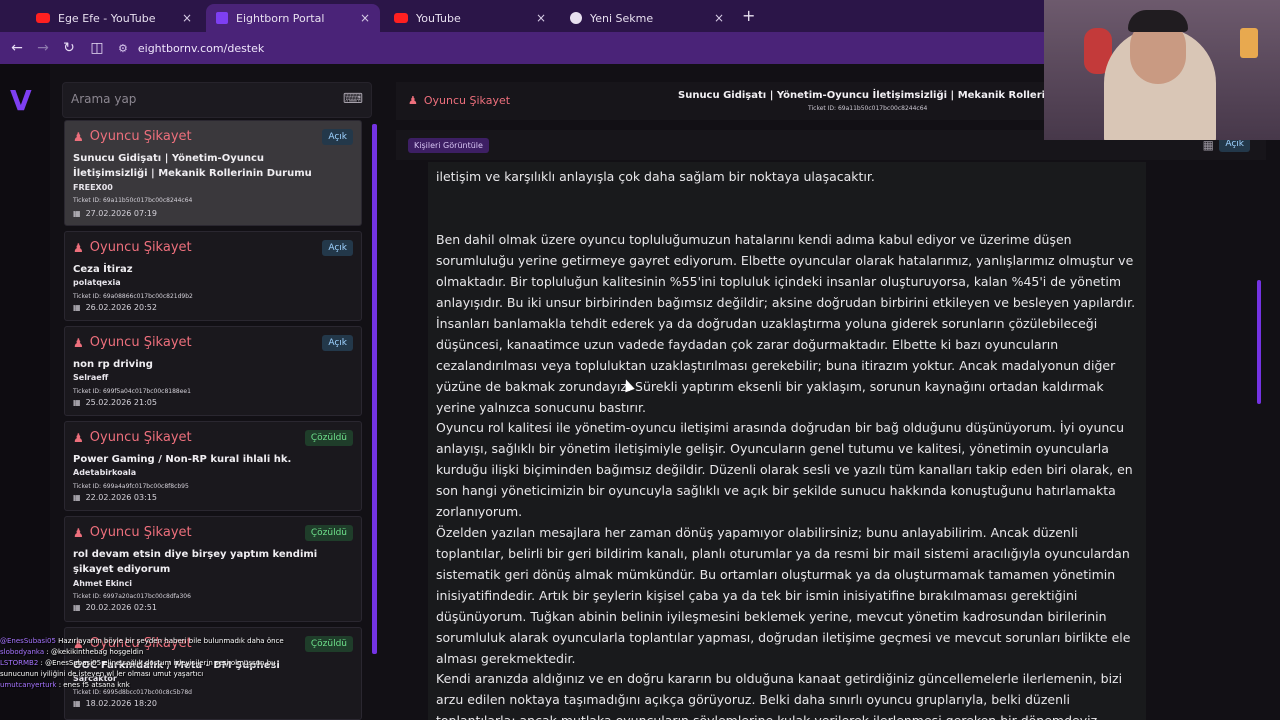 The image size is (1280, 720). Describe the element at coordinates (21, 100) in the screenshot. I see `eightborn-logo: V` at that location.